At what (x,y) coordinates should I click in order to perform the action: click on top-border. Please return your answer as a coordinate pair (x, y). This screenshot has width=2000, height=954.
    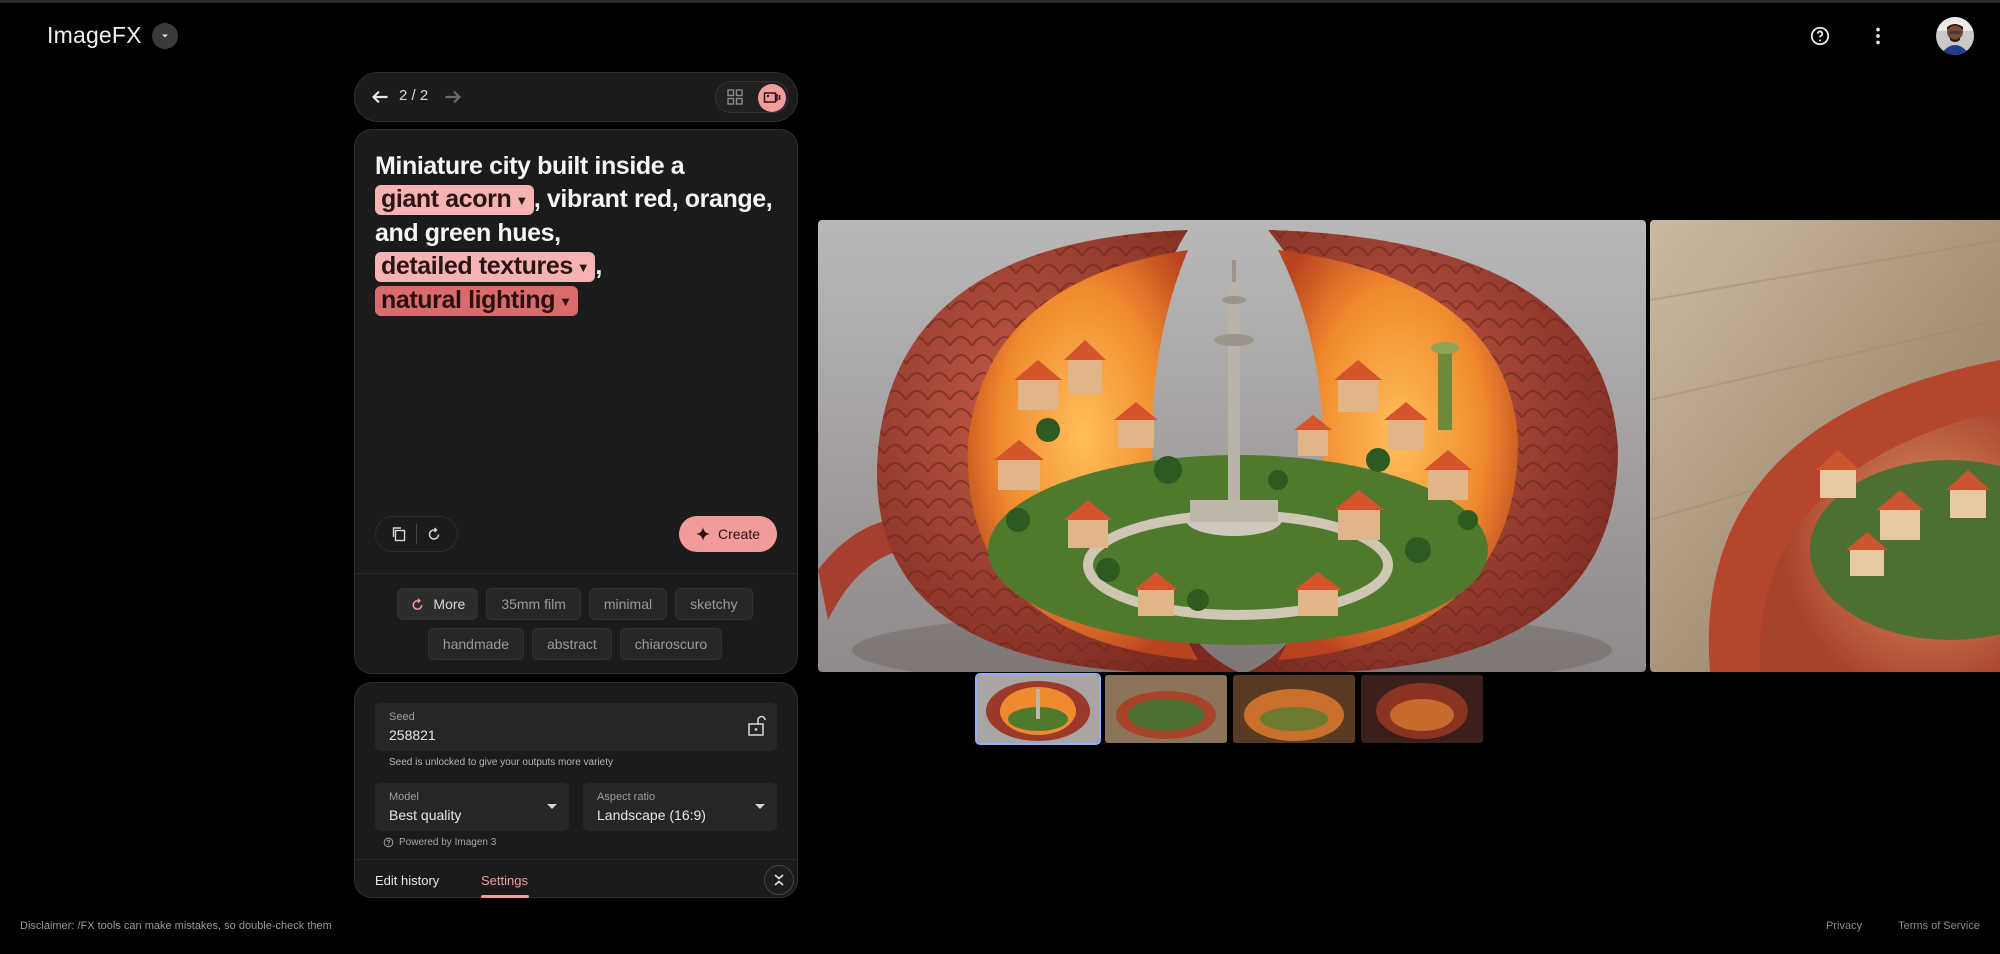
    Looking at the image, I should click on (1000, 1).